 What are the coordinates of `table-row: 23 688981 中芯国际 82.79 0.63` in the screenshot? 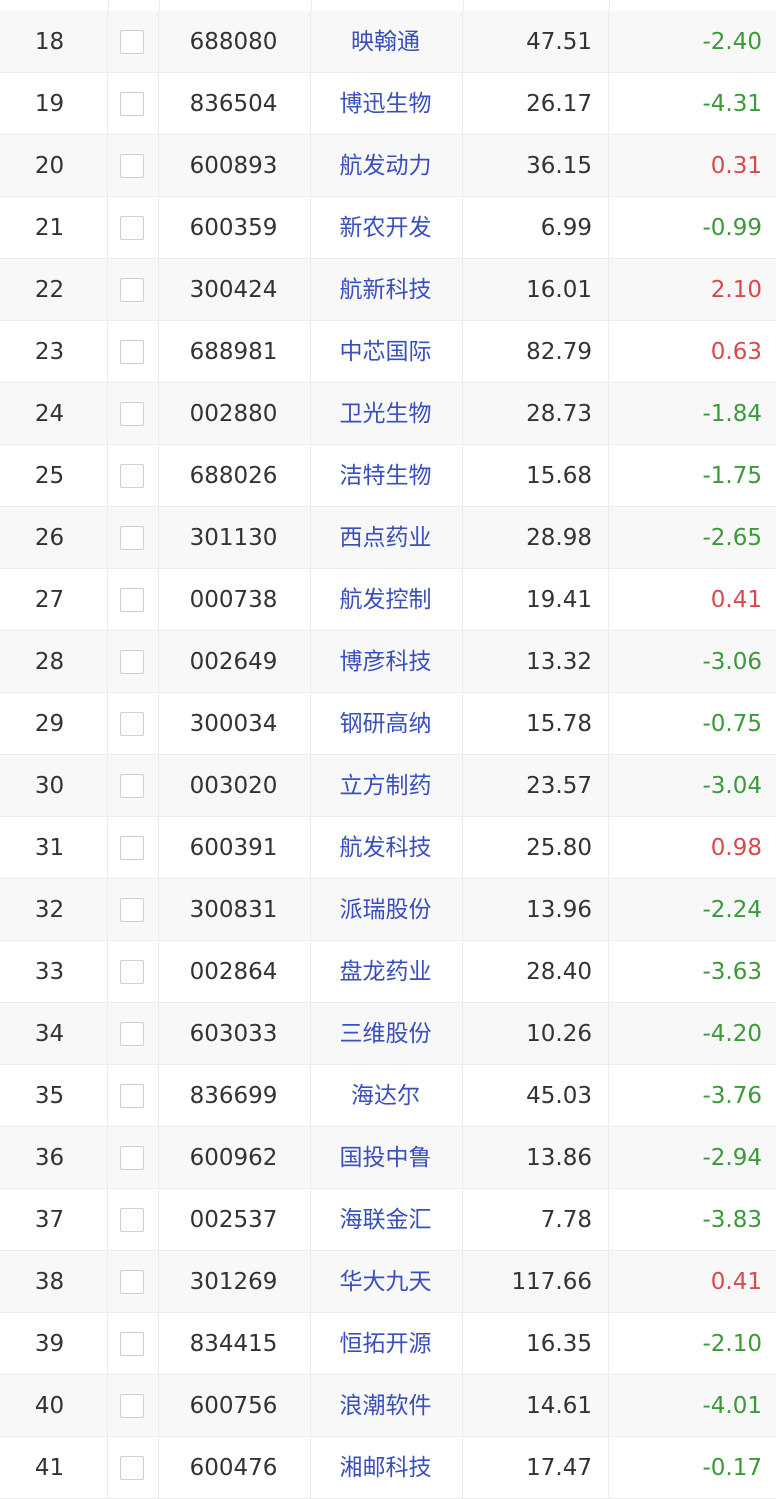 It's located at (388, 352).